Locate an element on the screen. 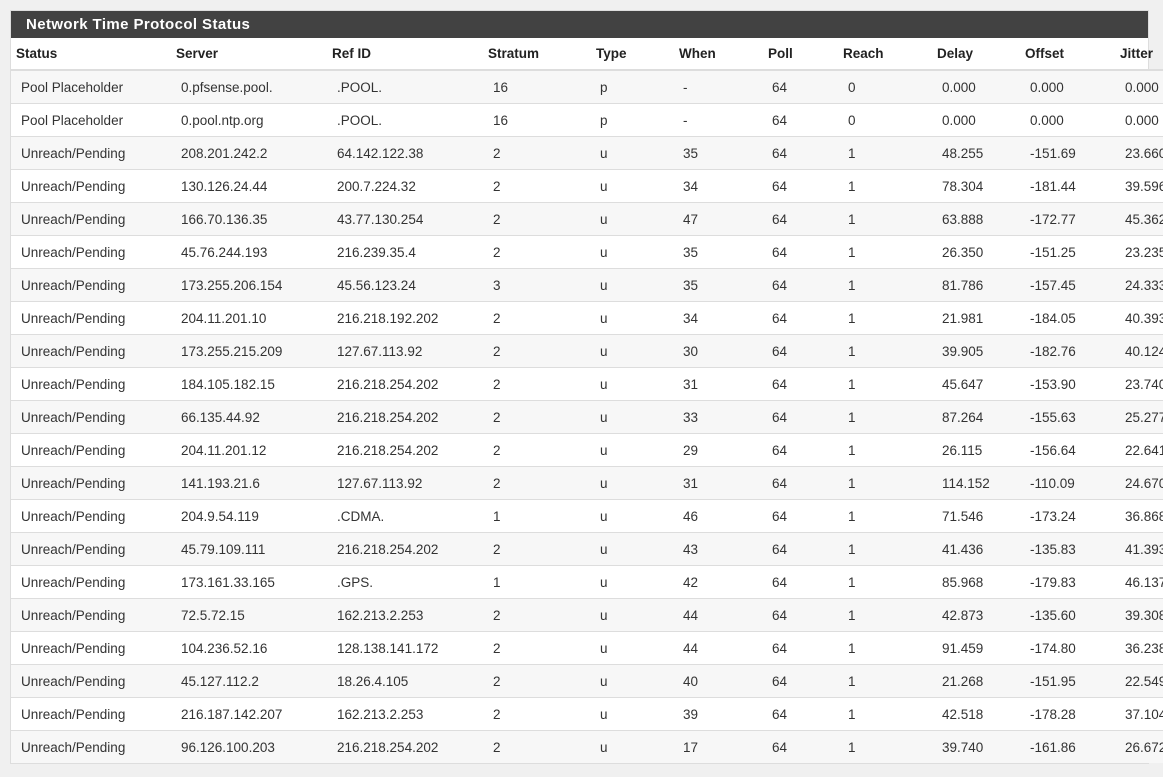  cell-server: 208.201.242.2 is located at coordinates (249, 153).